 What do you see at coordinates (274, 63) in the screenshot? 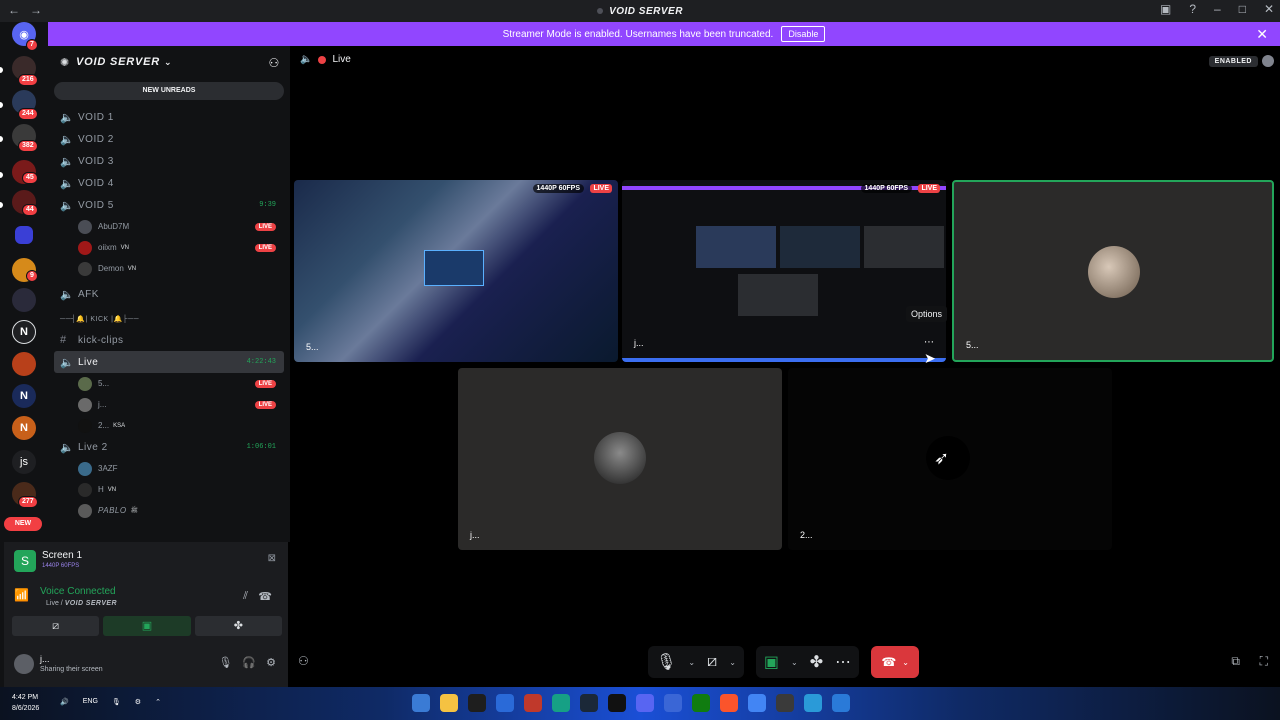
I see `invite-icon: ⚇` at bounding box center [274, 63].